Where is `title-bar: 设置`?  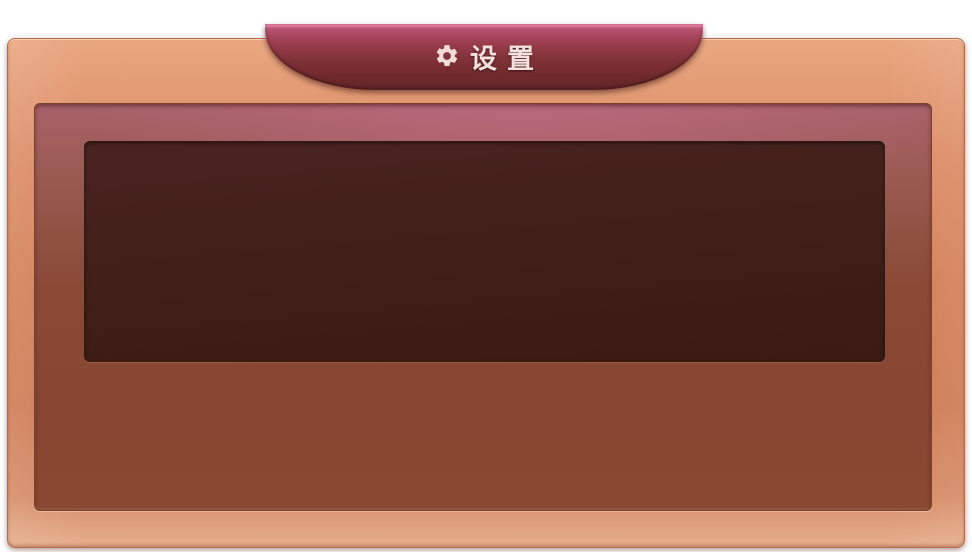
title-bar: 设置 is located at coordinates (484, 56).